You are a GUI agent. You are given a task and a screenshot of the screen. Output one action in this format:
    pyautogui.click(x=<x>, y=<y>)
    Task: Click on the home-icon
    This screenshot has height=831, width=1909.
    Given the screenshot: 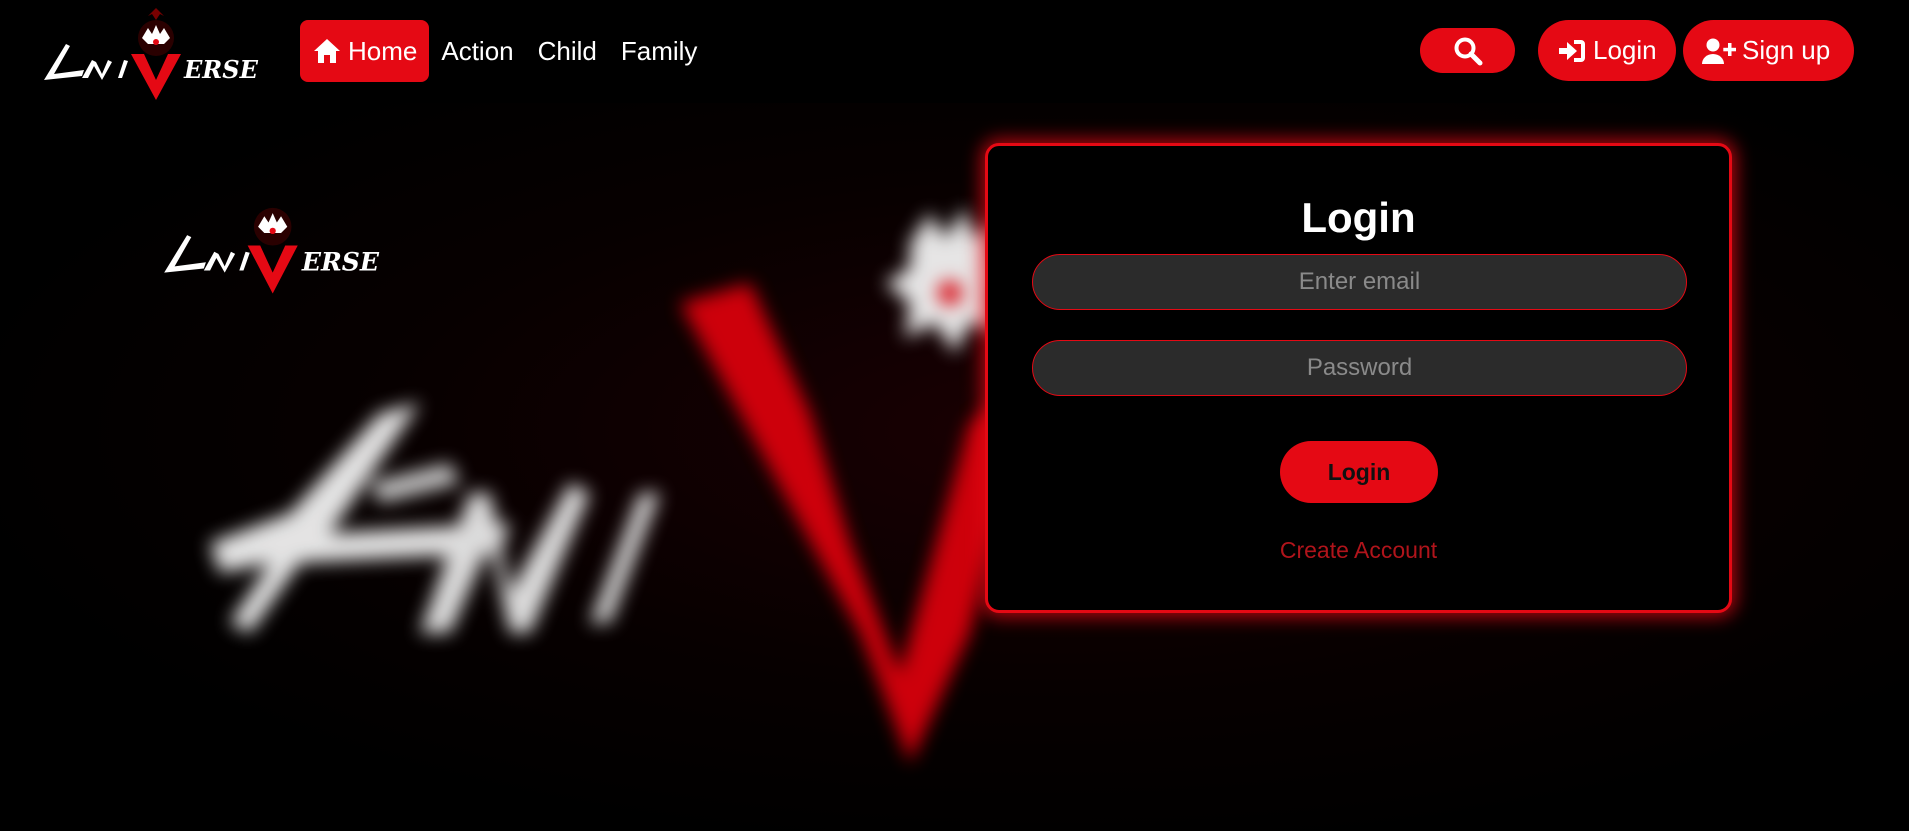 What is the action you would take?
    pyautogui.click(x=327, y=51)
    